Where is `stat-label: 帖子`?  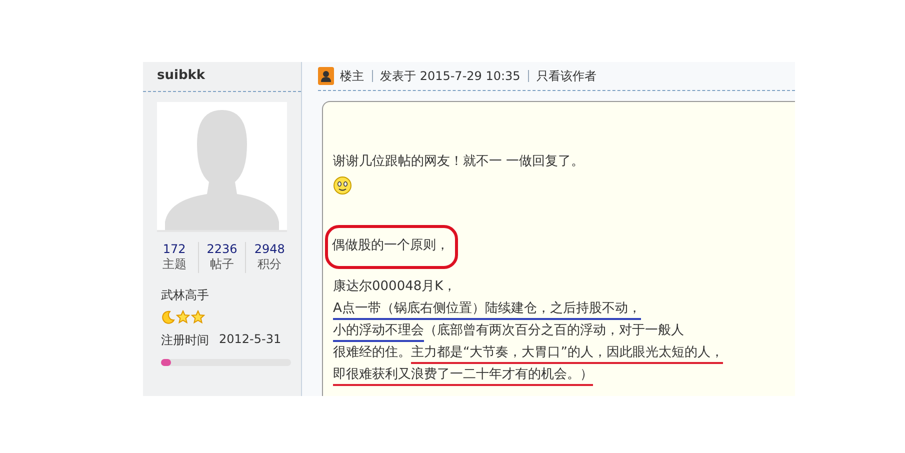
stat-label: 帖子 is located at coordinates (222, 264).